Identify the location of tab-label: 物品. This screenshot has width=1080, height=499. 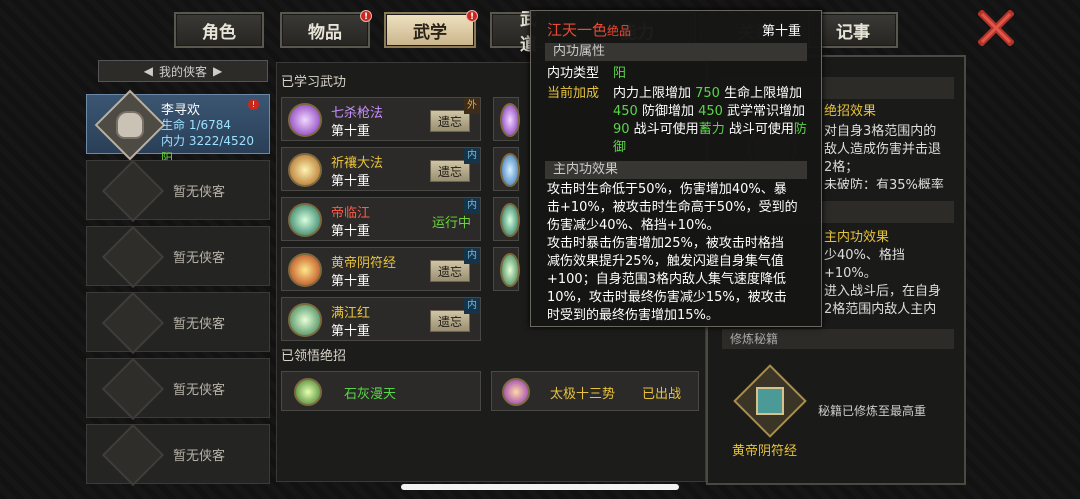
(325, 32).